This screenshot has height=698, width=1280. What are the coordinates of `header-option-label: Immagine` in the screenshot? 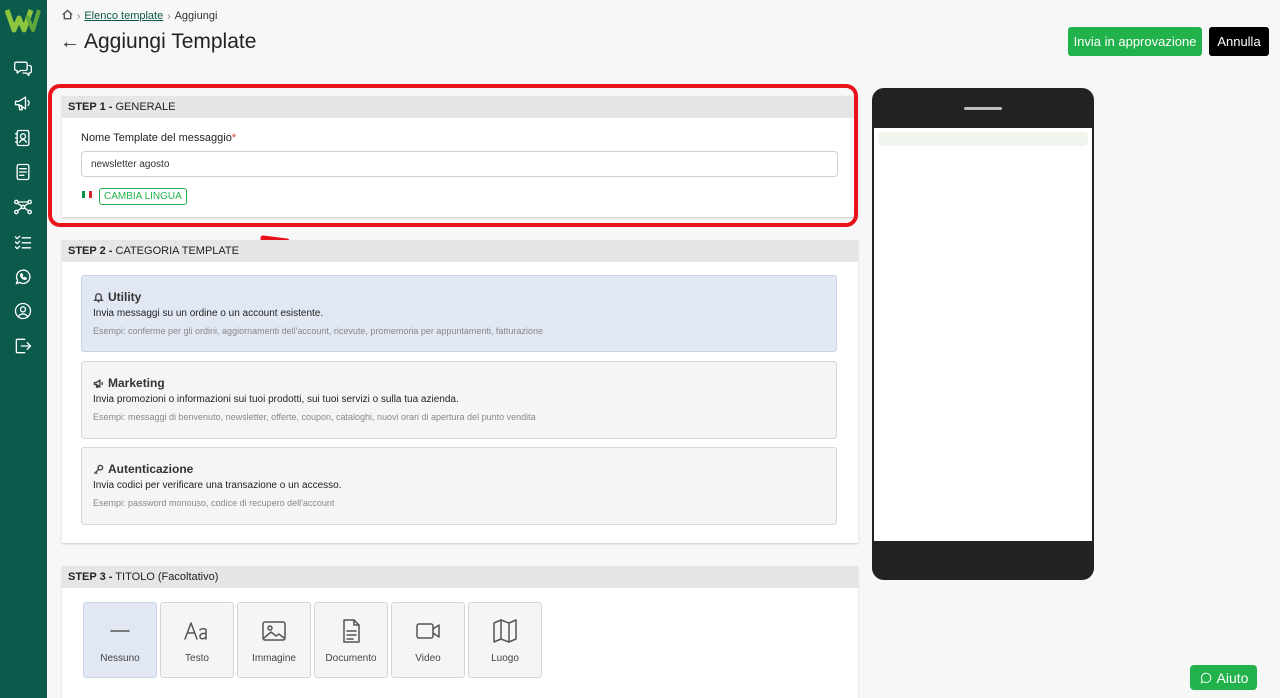 It's located at (274, 658).